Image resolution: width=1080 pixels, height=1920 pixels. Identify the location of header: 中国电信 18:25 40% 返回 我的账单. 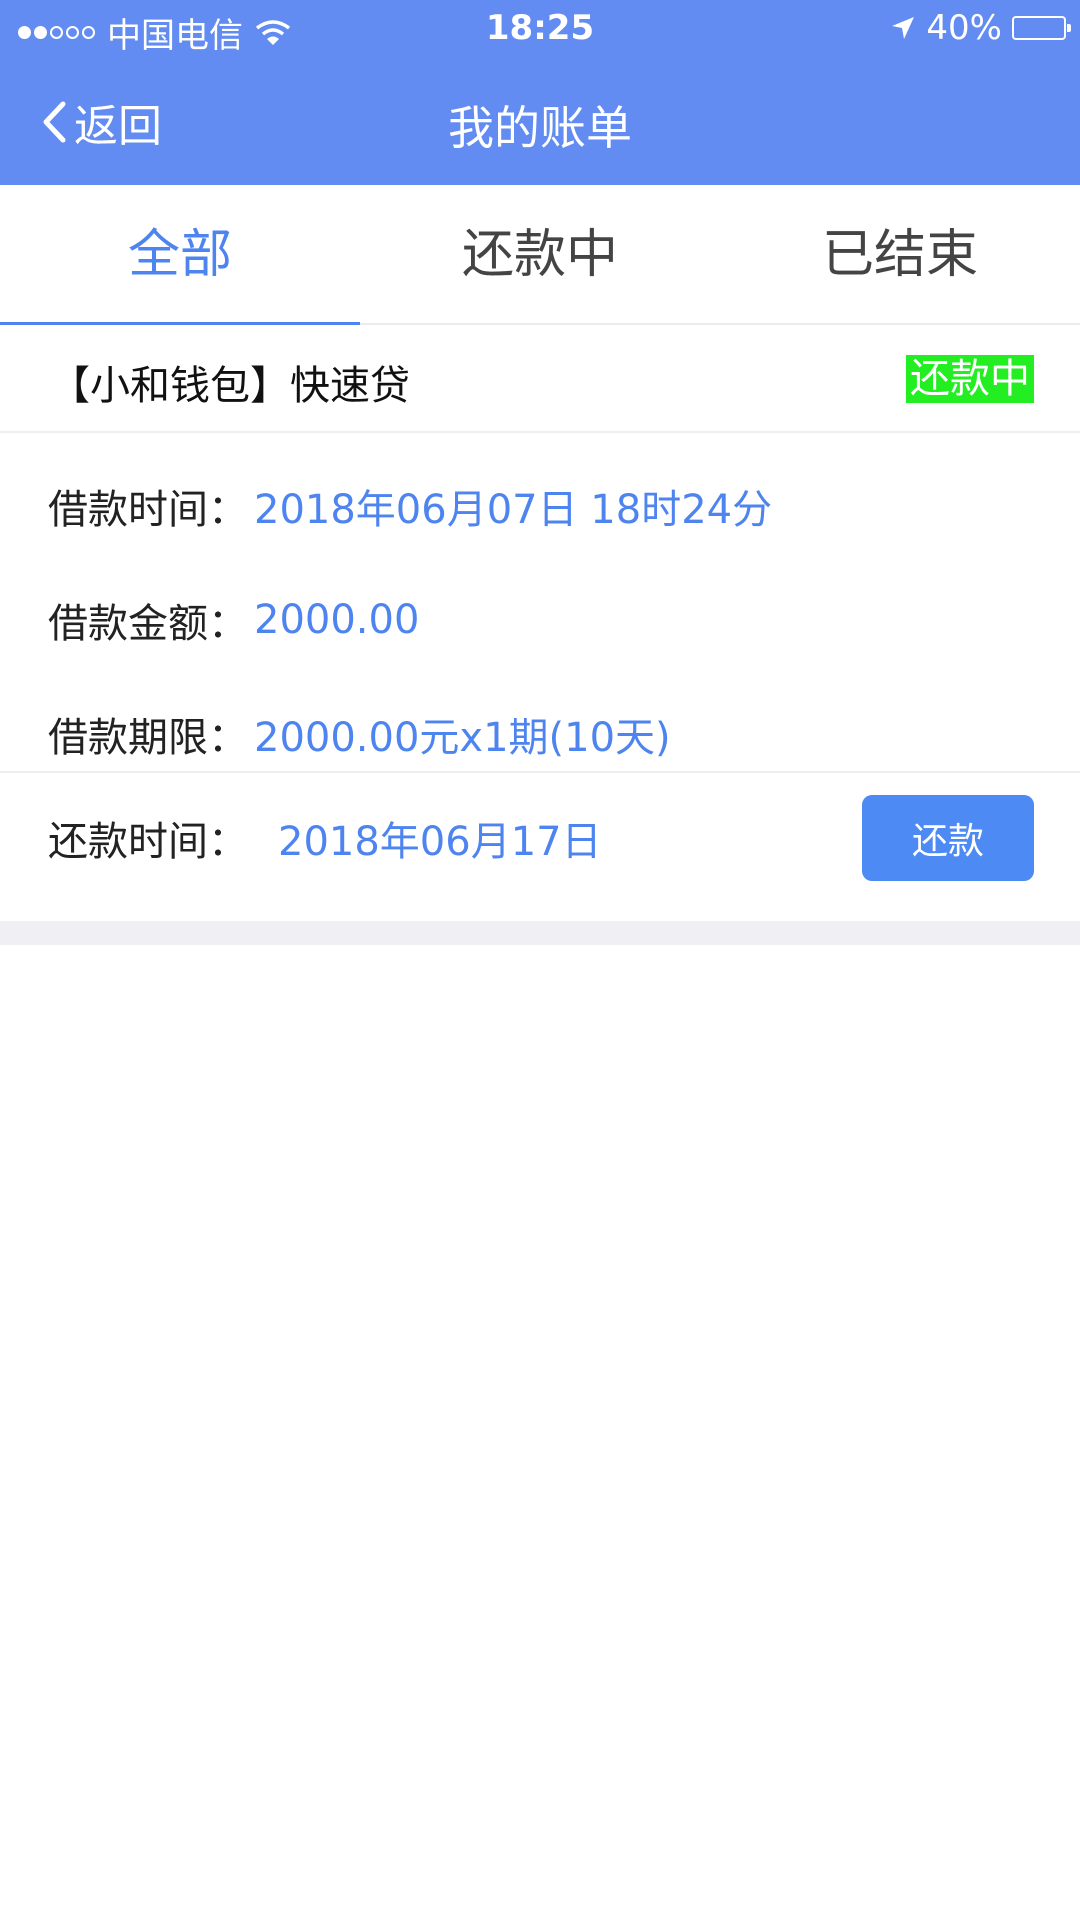
(540, 92).